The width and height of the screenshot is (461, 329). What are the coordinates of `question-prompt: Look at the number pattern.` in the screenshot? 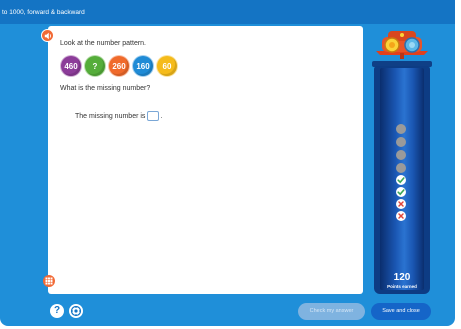 It's located at (103, 43).